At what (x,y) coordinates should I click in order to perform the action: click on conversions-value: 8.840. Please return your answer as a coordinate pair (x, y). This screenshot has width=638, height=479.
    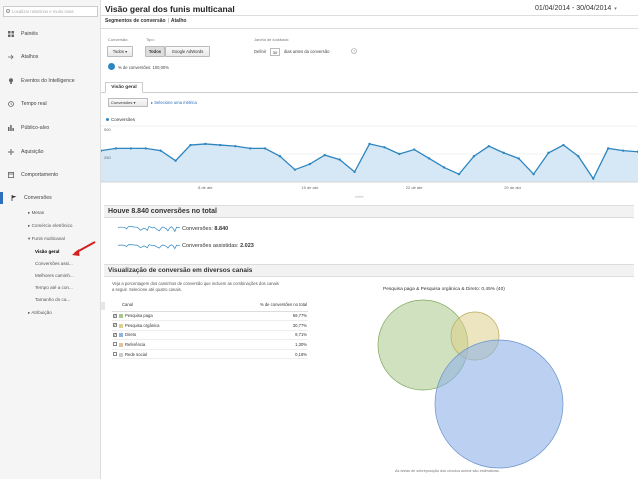
    Looking at the image, I should click on (221, 229).